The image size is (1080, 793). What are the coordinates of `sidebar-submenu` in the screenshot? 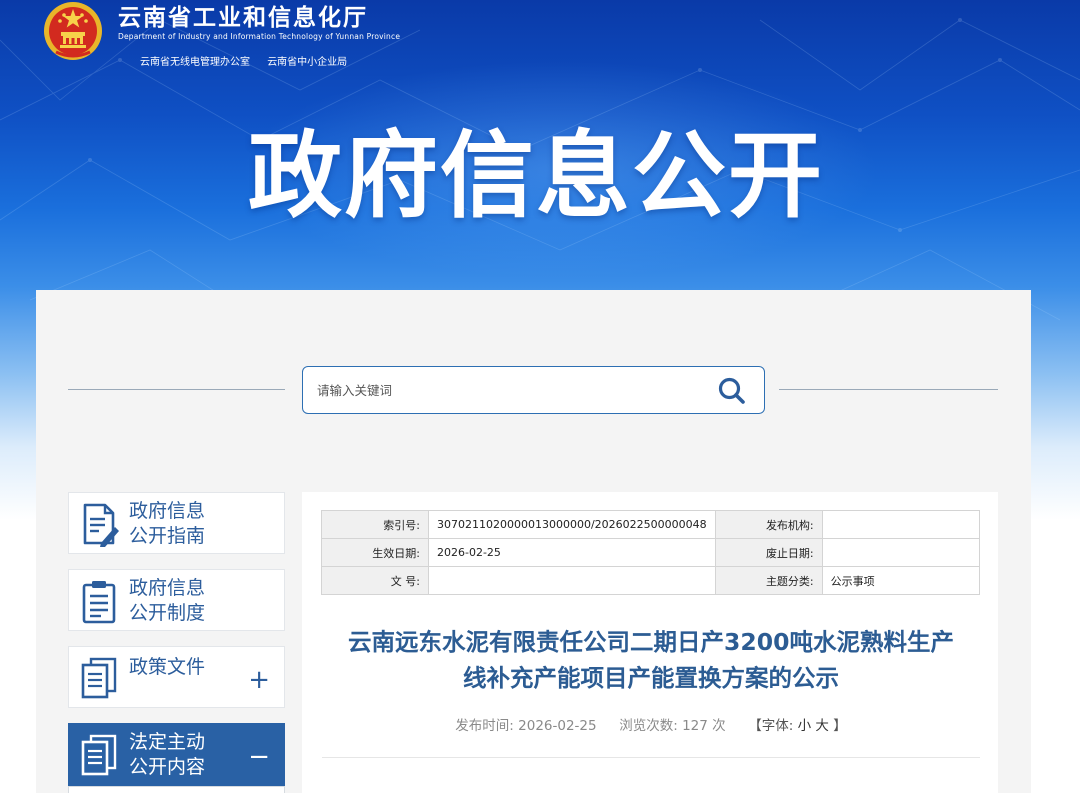 It's located at (176, 789).